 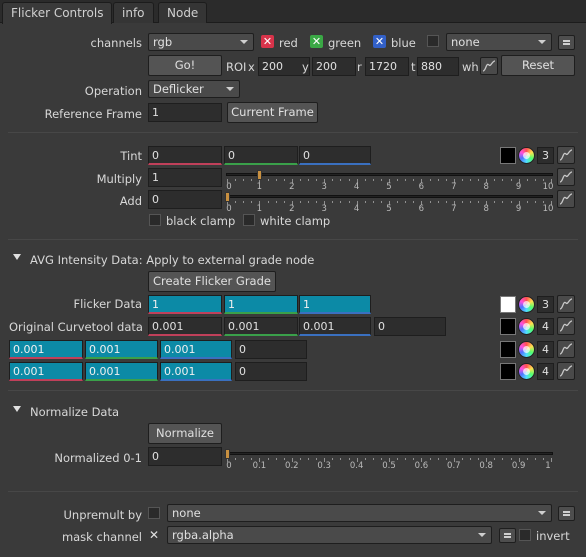 What do you see at coordinates (185, 155) in the screenshot?
I see `tint-r-field: 0` at bounding box center [185, 155].